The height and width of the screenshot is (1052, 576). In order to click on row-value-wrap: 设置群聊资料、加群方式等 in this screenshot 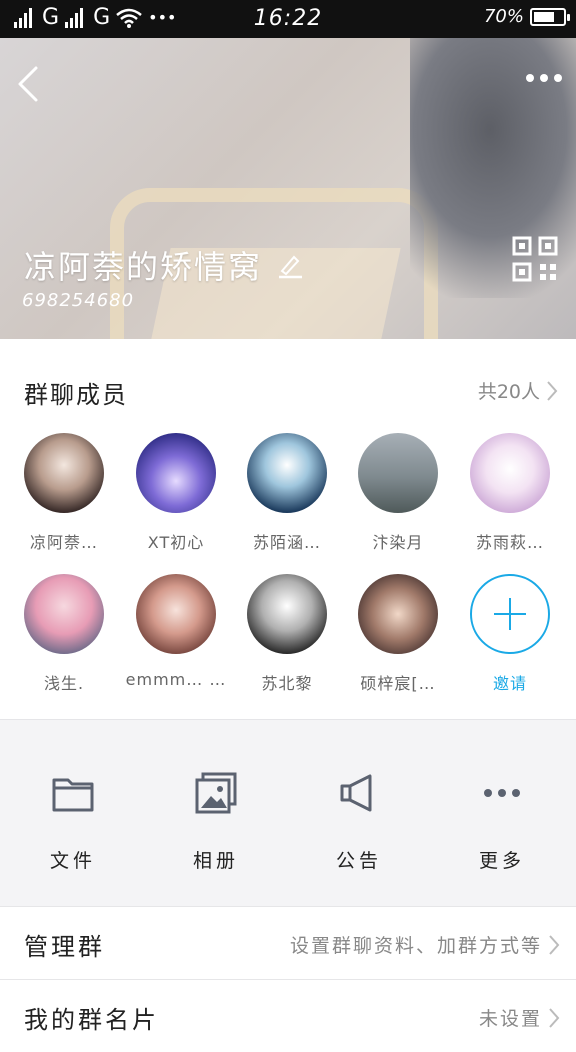, I will do `click(425, 944)`.